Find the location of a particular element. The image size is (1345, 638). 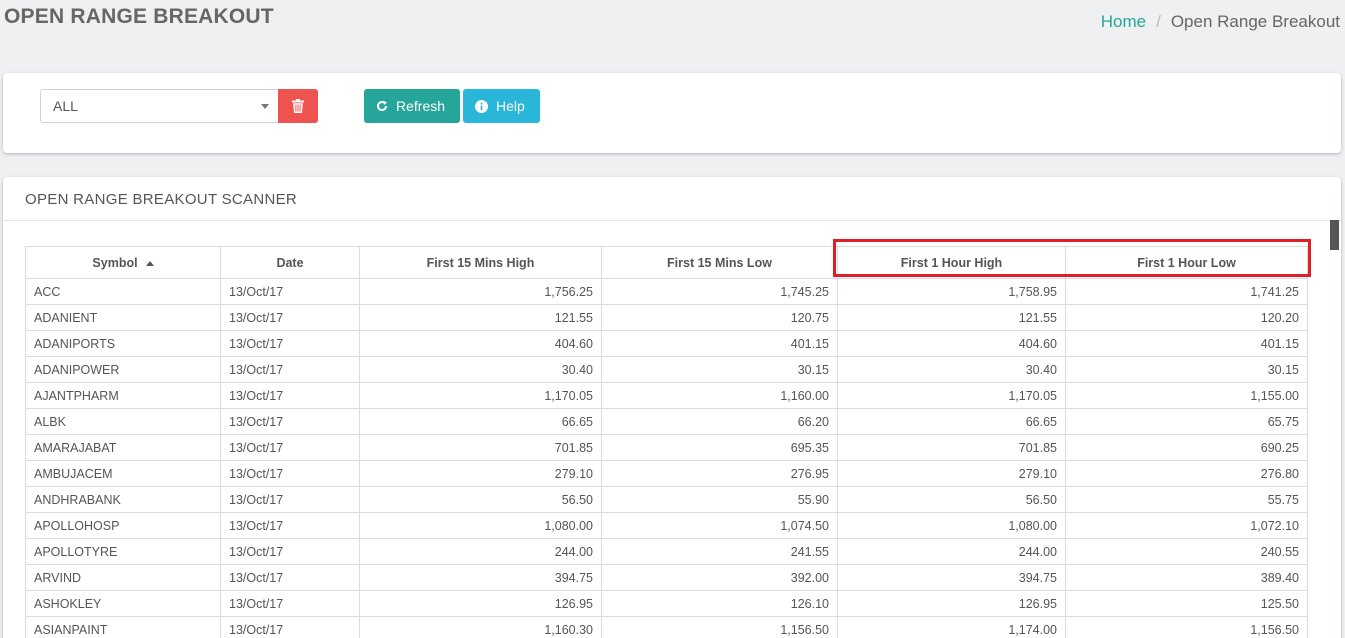

cell-1hour-high: 279.10 is located at coordinates (951, 473).